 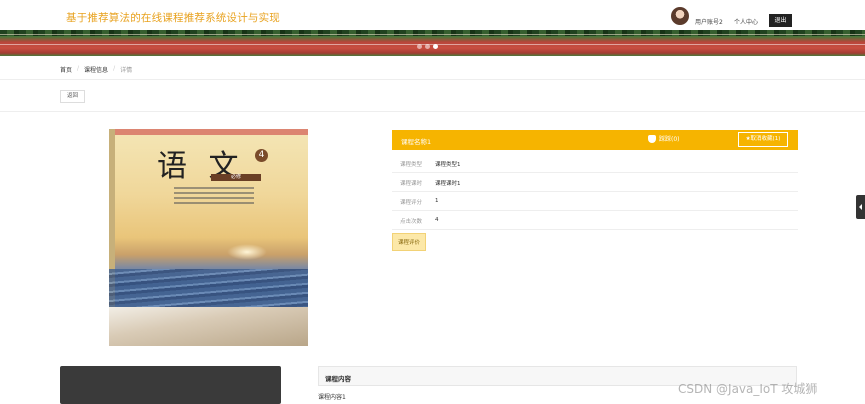 I want to click on watermark: CSDN @Java_IoT 攻城狮, so click(x=748, y=389).